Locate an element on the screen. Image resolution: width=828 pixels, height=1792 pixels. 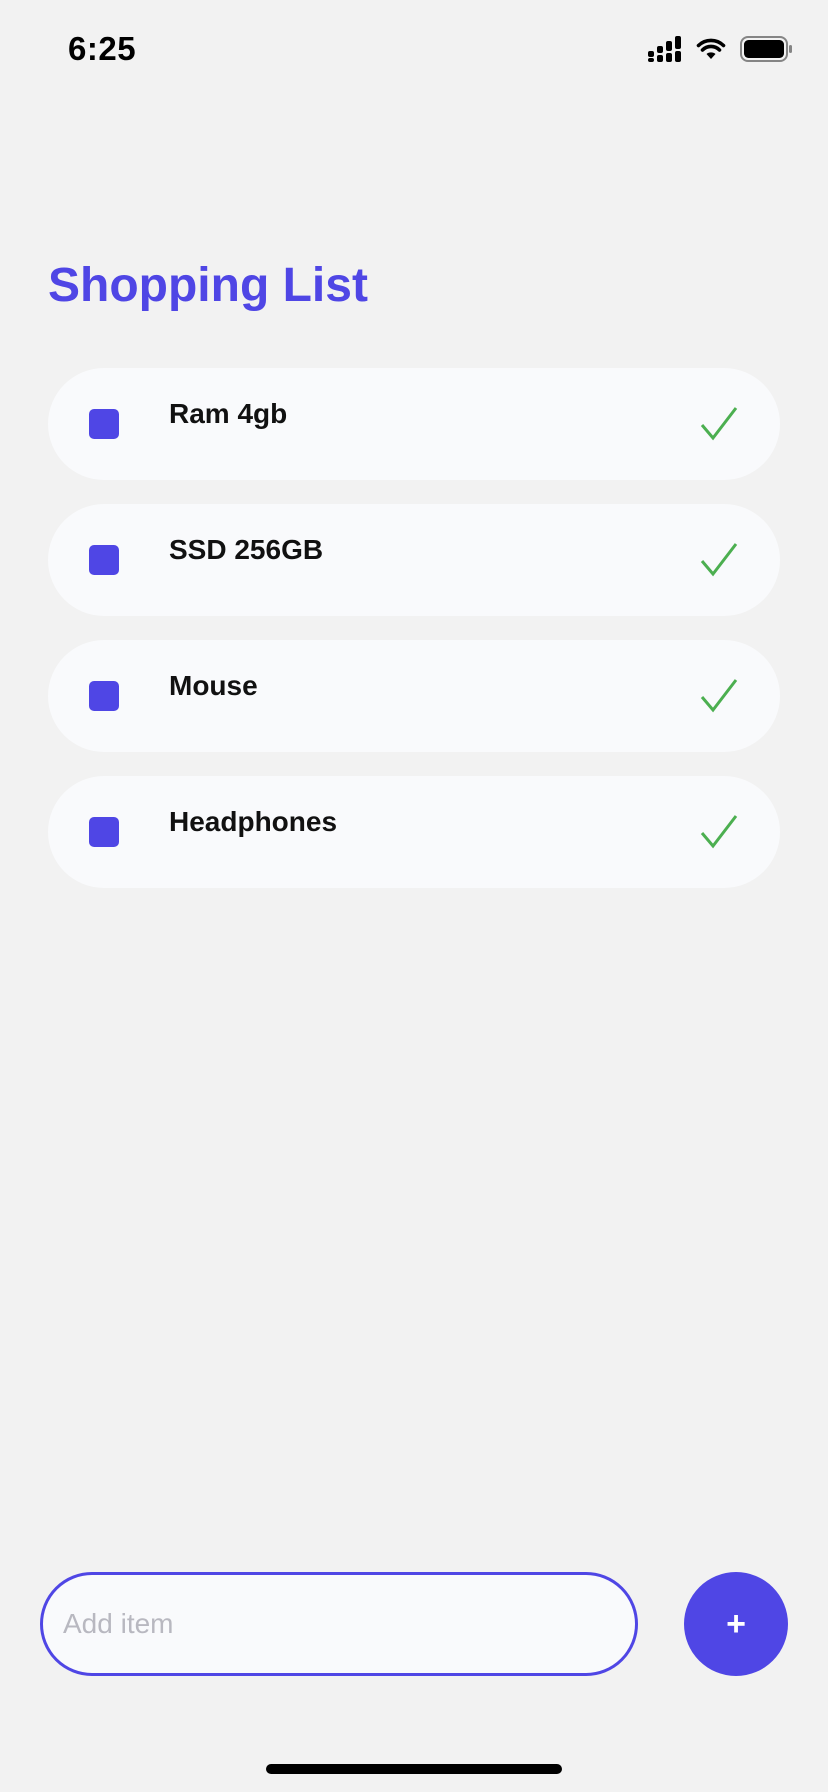
plus-icon: + is located at coordinates (736, 1623).